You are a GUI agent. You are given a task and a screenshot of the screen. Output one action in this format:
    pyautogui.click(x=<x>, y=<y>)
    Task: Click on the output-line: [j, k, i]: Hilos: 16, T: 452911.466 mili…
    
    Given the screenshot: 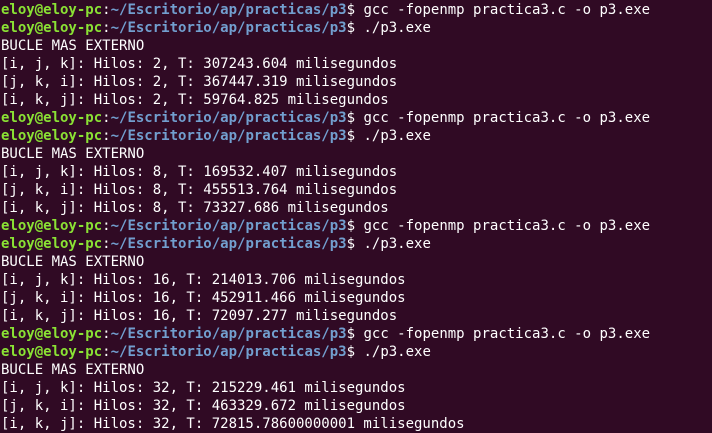 What is the action you would take?
    pyautogui.click(x=203, y=298)
    